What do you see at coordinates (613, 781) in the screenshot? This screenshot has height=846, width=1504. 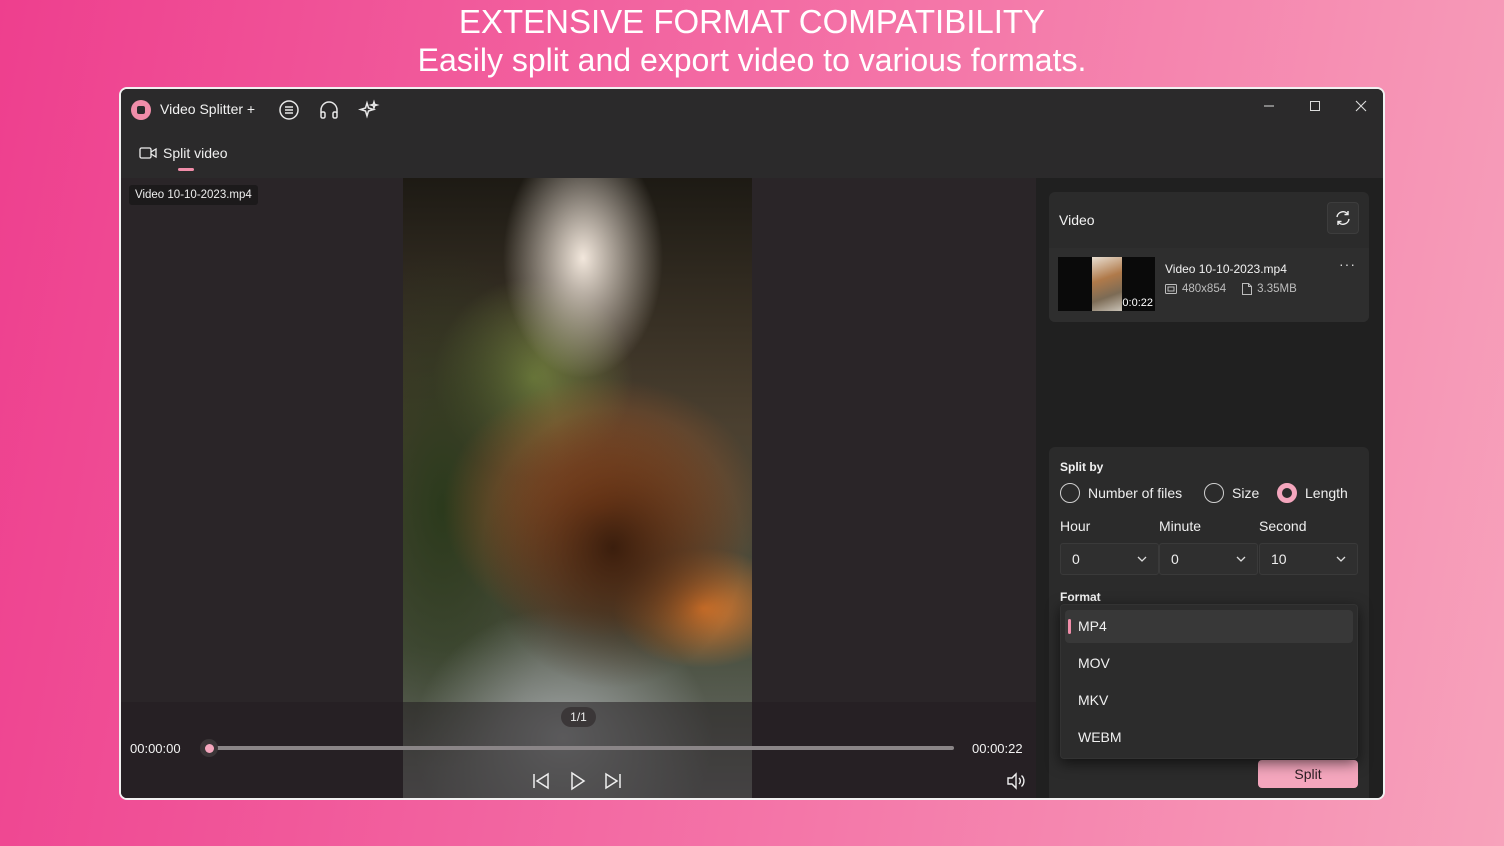 I see `next-button` at bounding box center [613, 781].